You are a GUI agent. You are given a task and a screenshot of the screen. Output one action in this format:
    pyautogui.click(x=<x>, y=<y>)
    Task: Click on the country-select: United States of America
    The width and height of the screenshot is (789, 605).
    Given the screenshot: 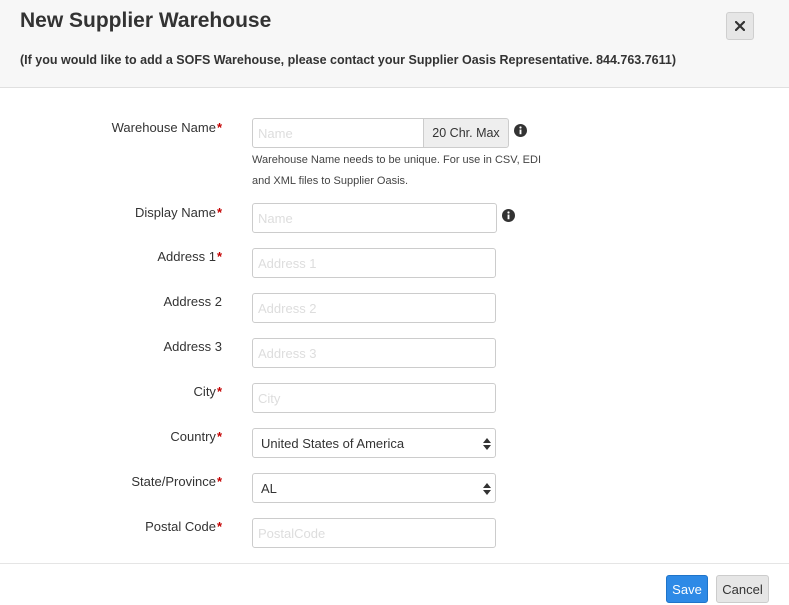 What is the action you would take?
    pyautogui.click(x=374, y=443)
    